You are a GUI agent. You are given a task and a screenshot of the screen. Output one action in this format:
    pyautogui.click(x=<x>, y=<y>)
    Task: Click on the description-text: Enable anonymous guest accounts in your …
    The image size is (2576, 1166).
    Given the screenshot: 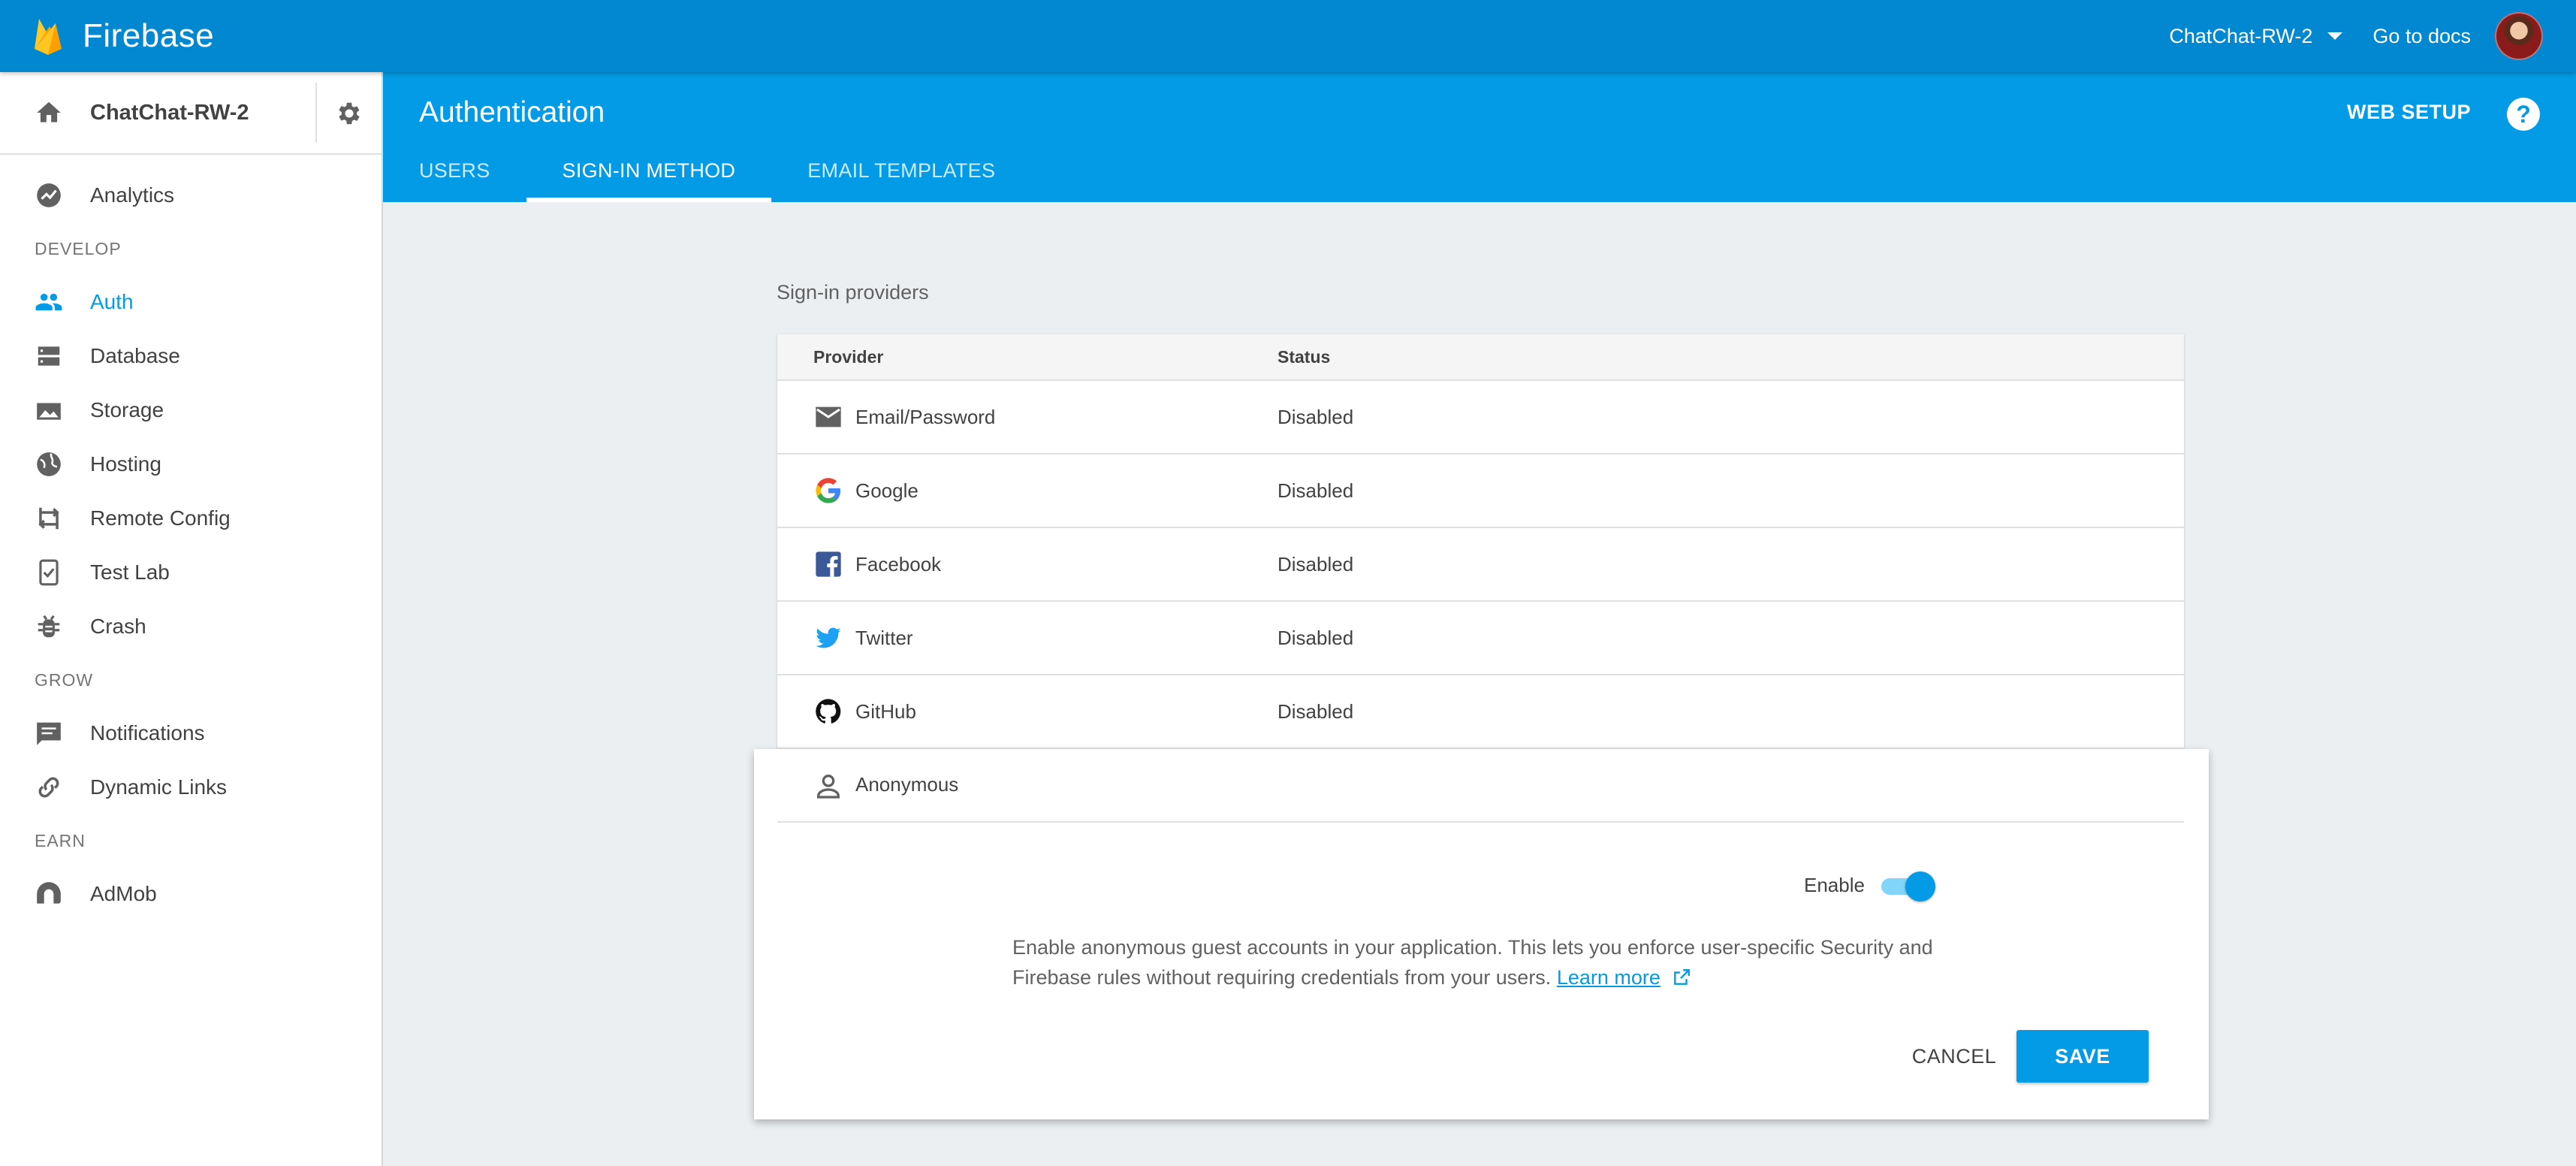 What is the action you would take?
    pyautogui.click(x=1472, y=963)
    